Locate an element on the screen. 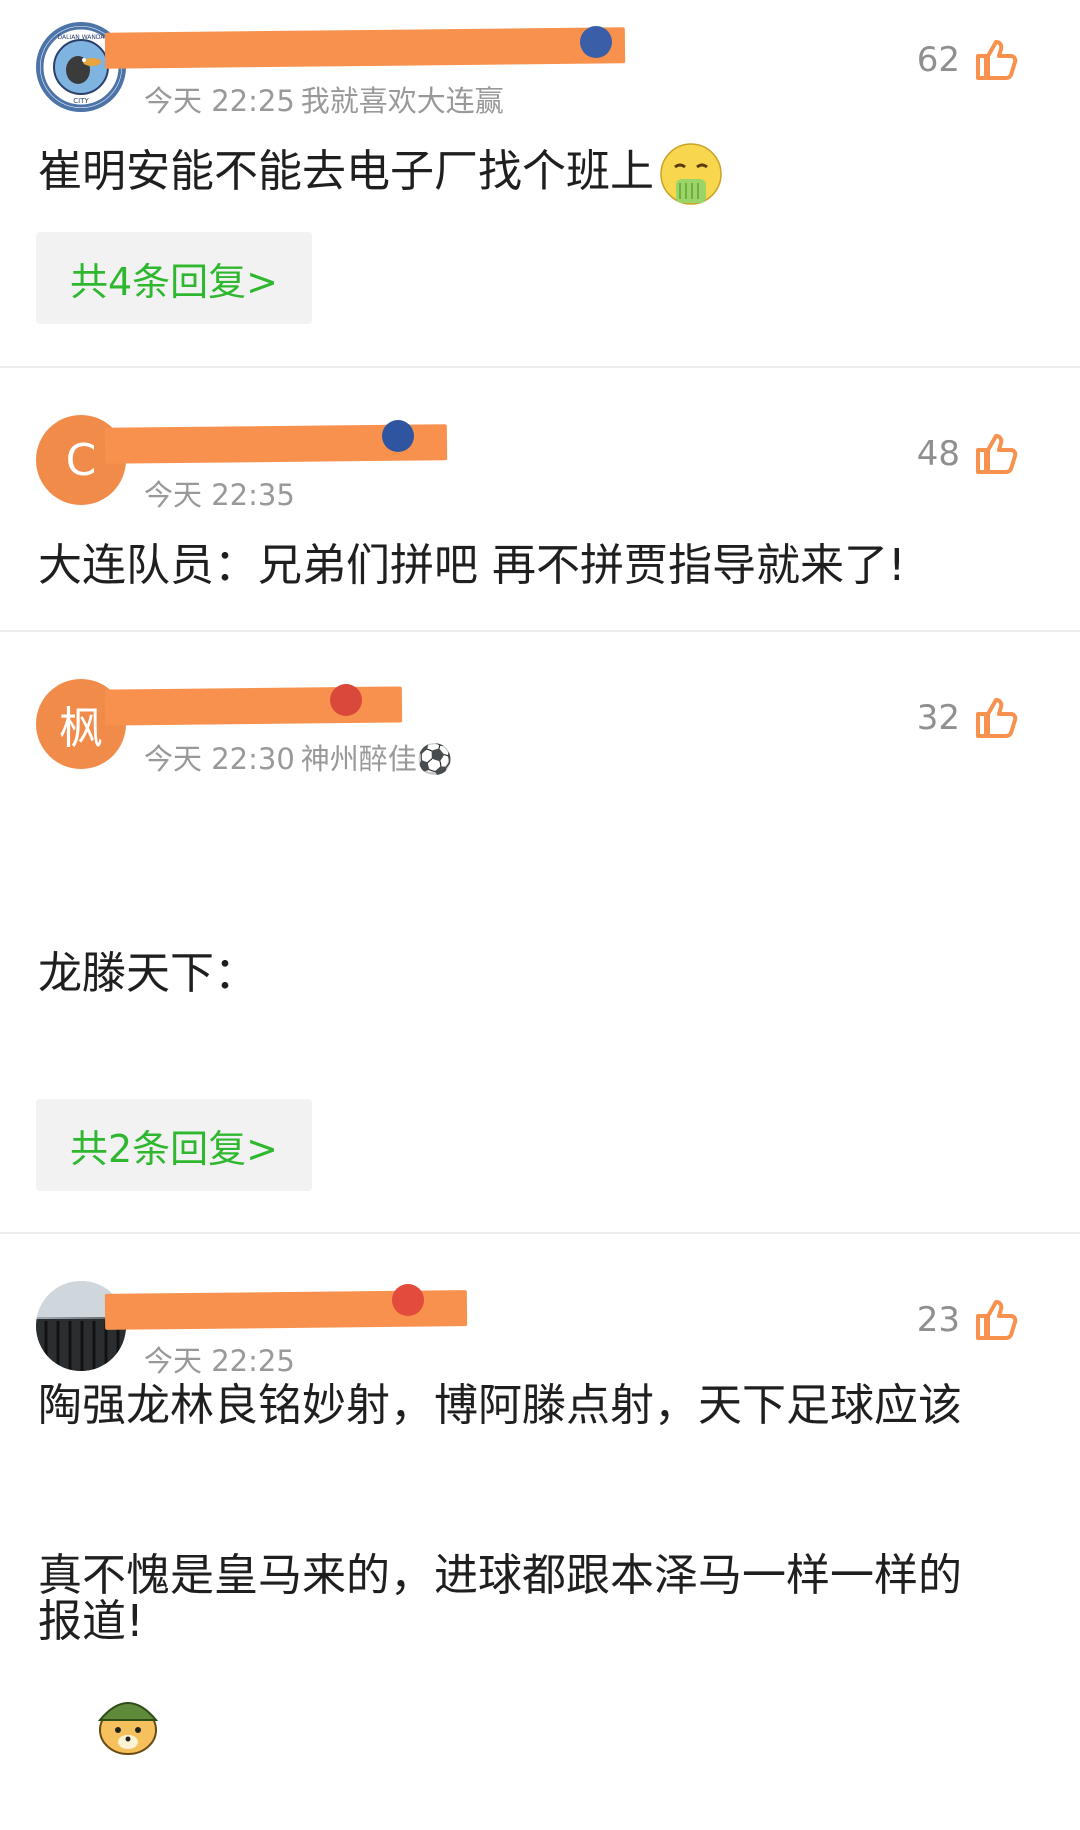  comment-text: 大连队员：兄弟们拼吧 再不拼贾指导就来了! is located at coordinates (472, 565).